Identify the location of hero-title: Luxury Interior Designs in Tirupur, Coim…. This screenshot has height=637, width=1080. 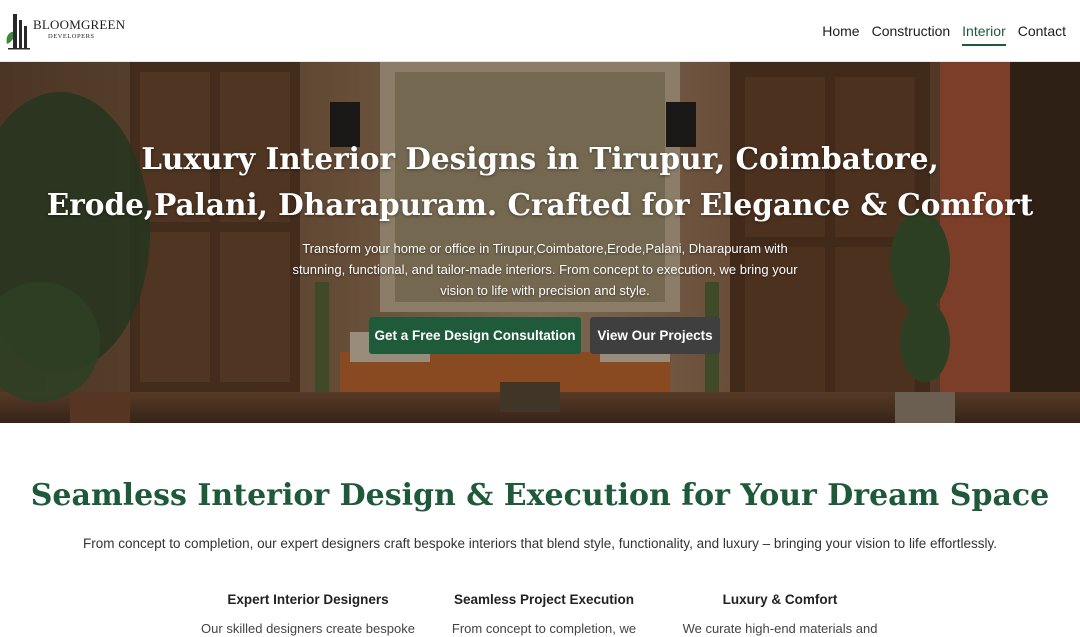
(540, 181).